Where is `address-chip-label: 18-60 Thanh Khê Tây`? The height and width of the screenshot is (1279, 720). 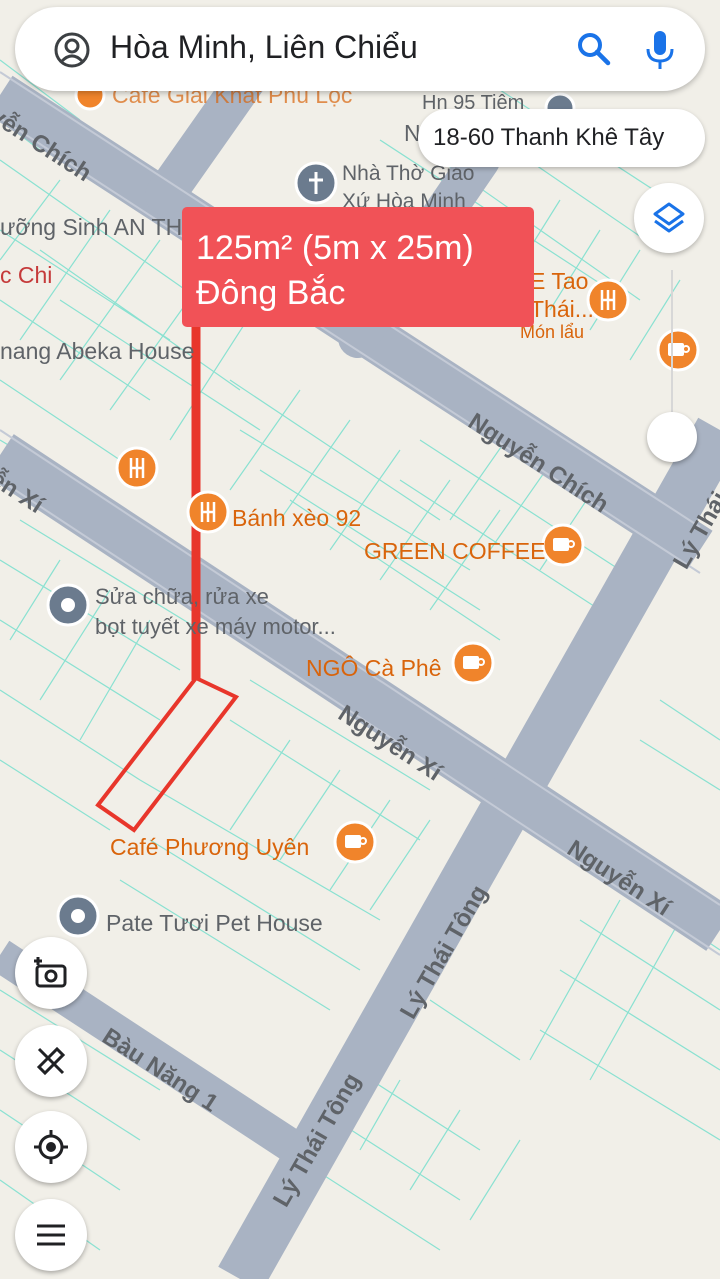
address-chip-label: 18-60 Thanh Khê Tây is located at coordinates (549, 137).